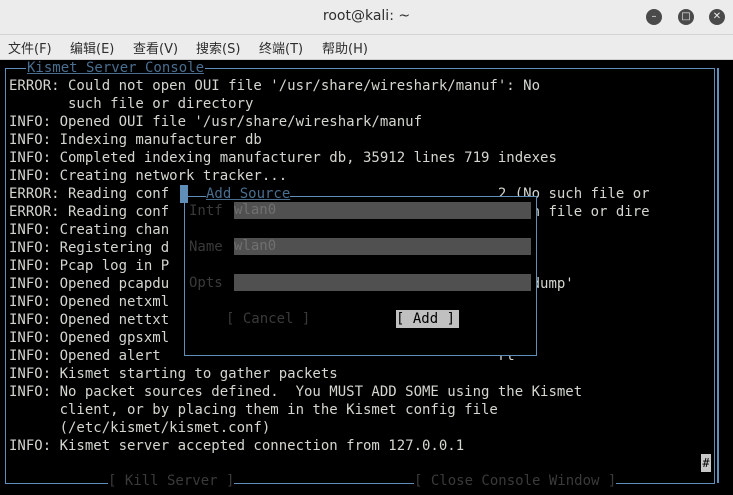  I want to click on menu-bar: 文件(F) 编辑(E) 查看(V) 搜索(S) 终端(T) 帮助(H), so click(366, 47).